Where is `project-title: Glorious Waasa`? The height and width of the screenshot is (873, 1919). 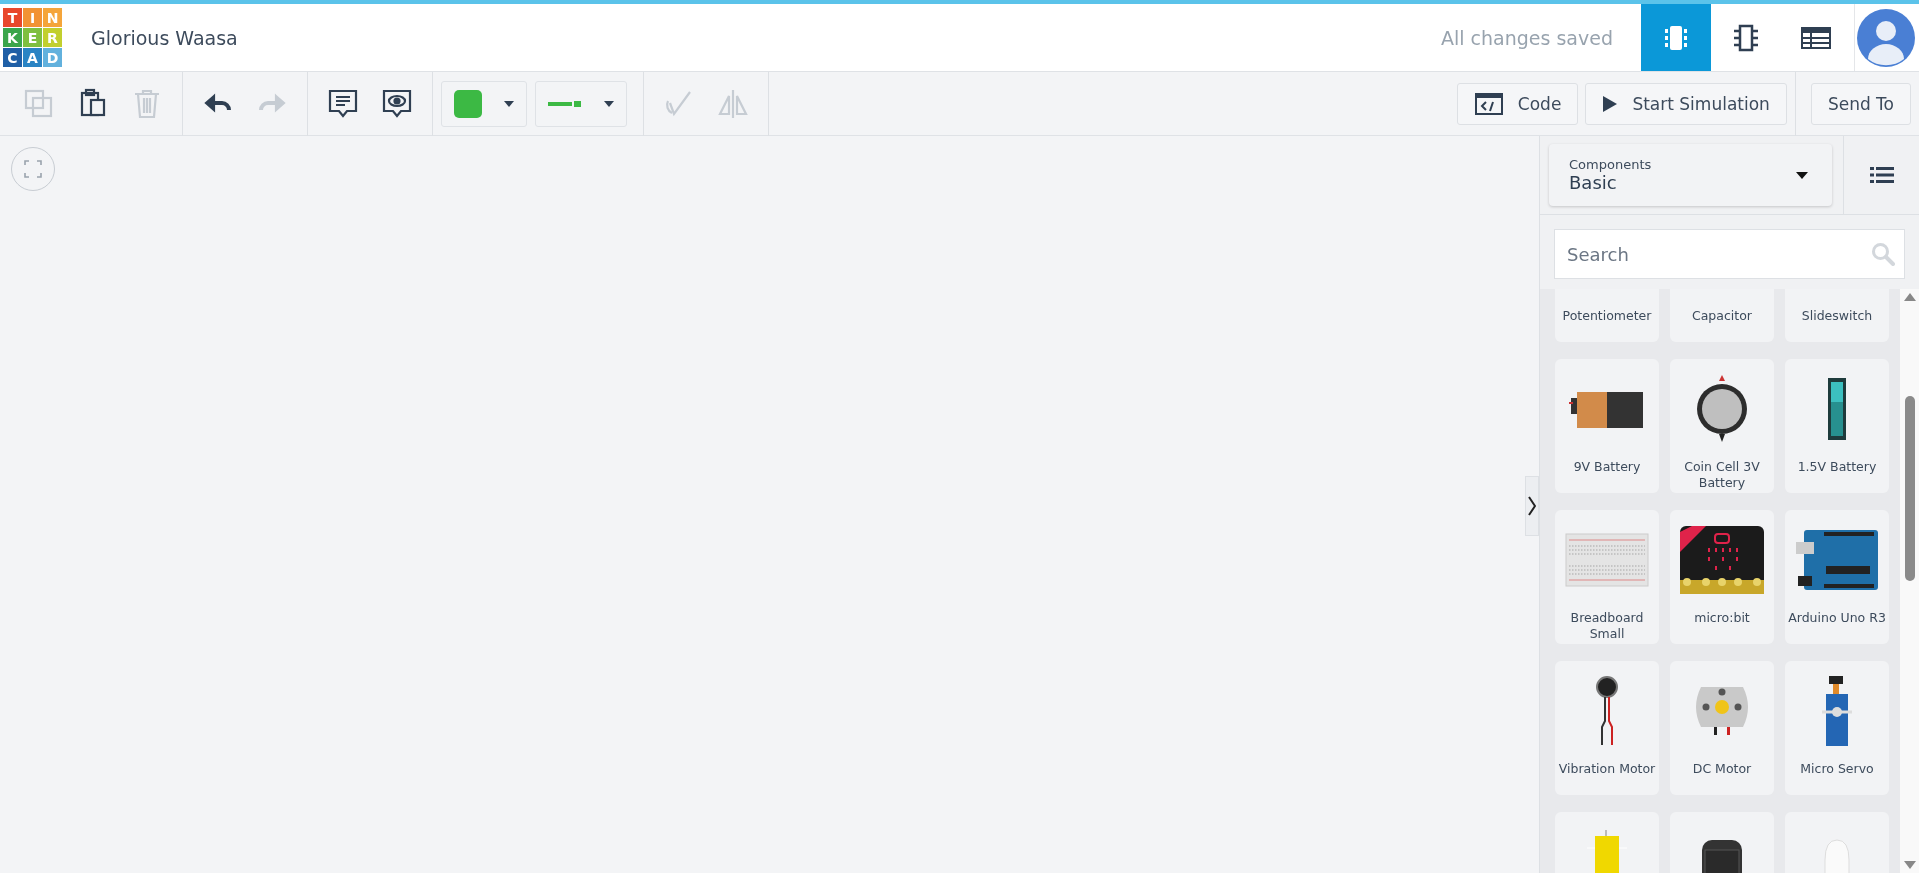 project-title: Glorious Waasa is located at coordinates (164, 37).